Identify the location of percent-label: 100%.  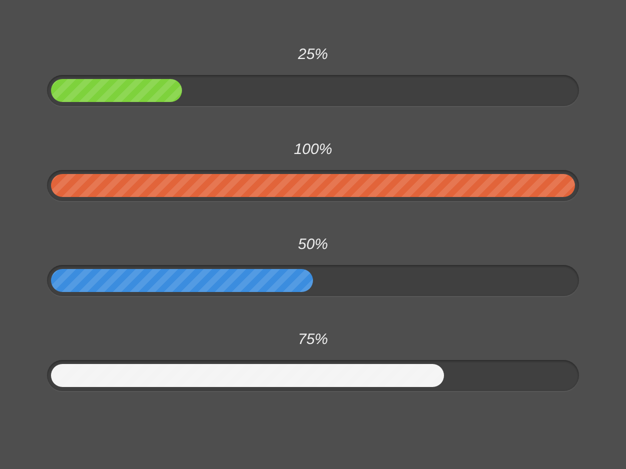
(313, 150).